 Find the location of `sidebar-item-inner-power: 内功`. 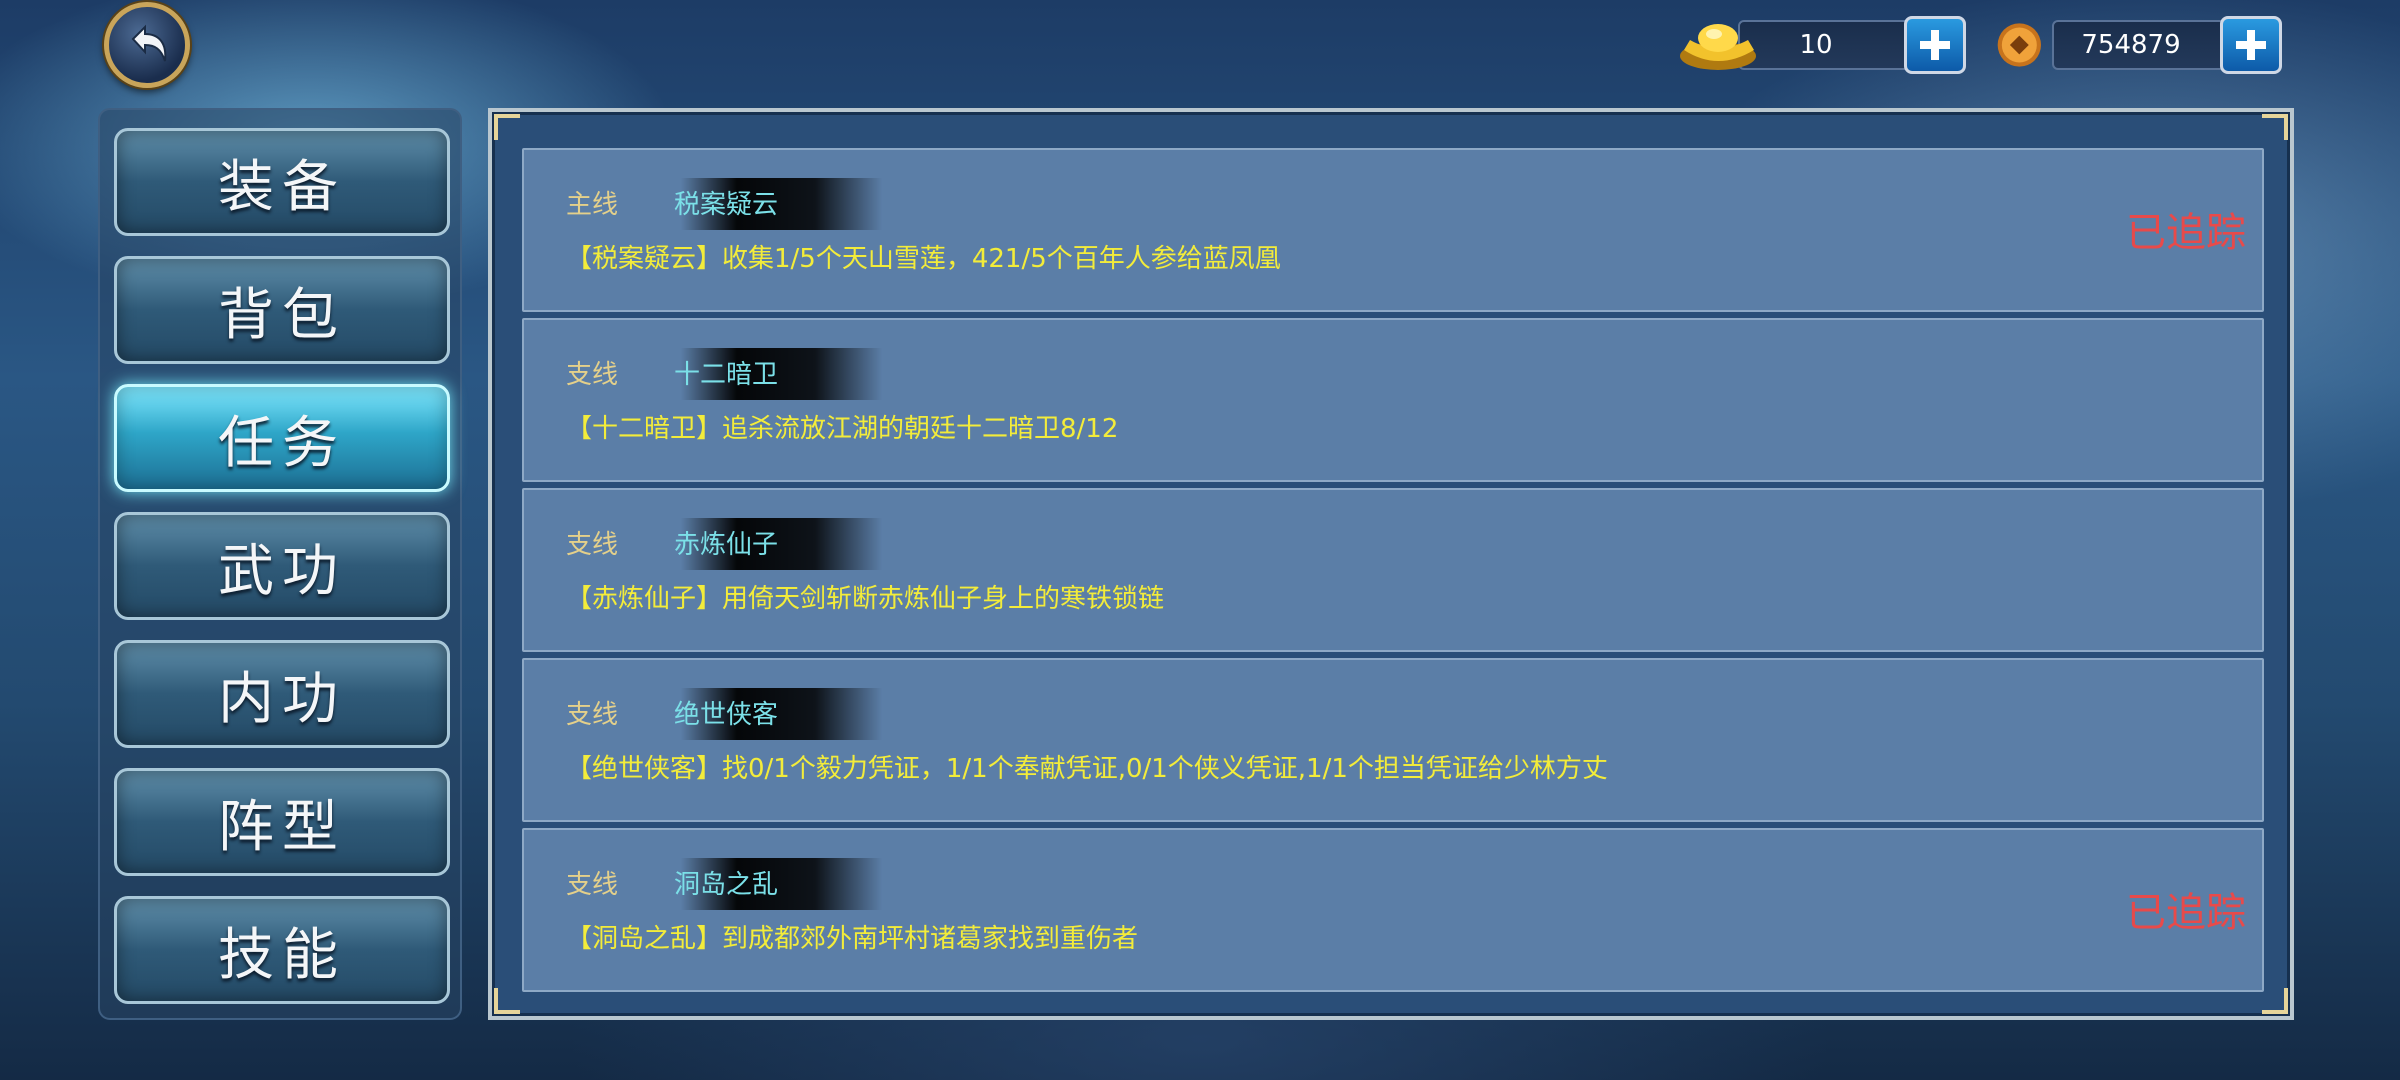

sidebar-item-inner-power: 内功 is located at coordinates (282, 694).